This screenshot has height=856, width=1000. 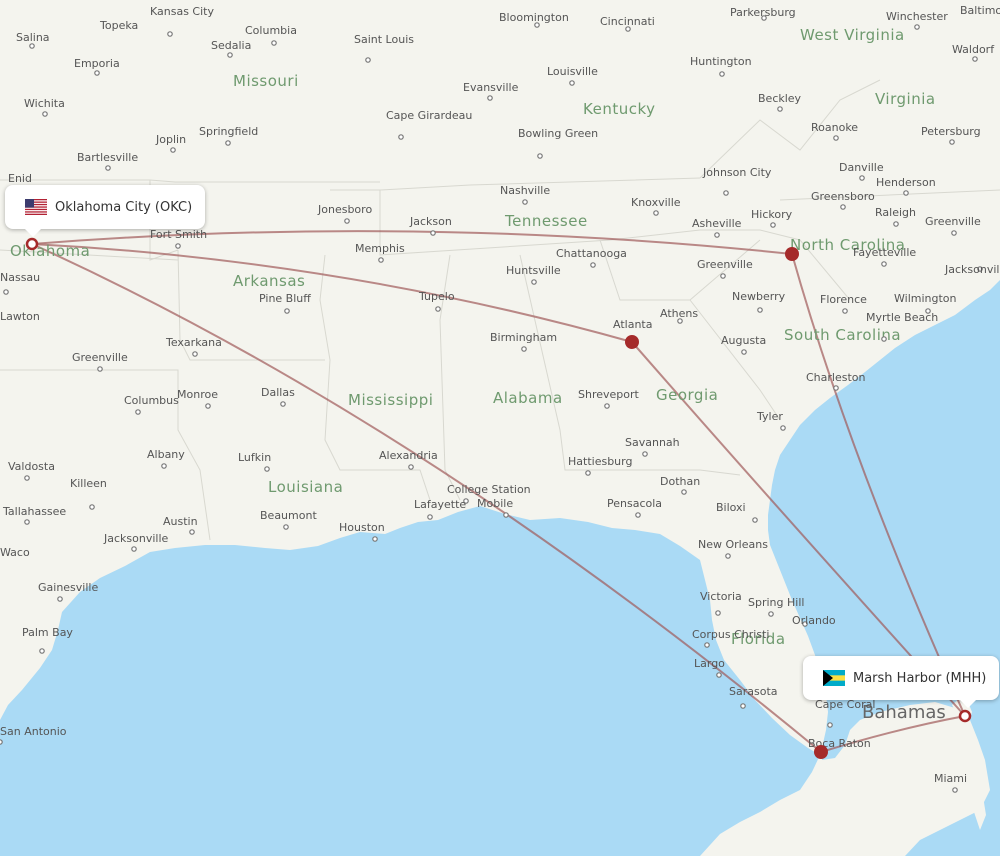 I want to click on city-label: Orlando, so click(x=814, y=620).